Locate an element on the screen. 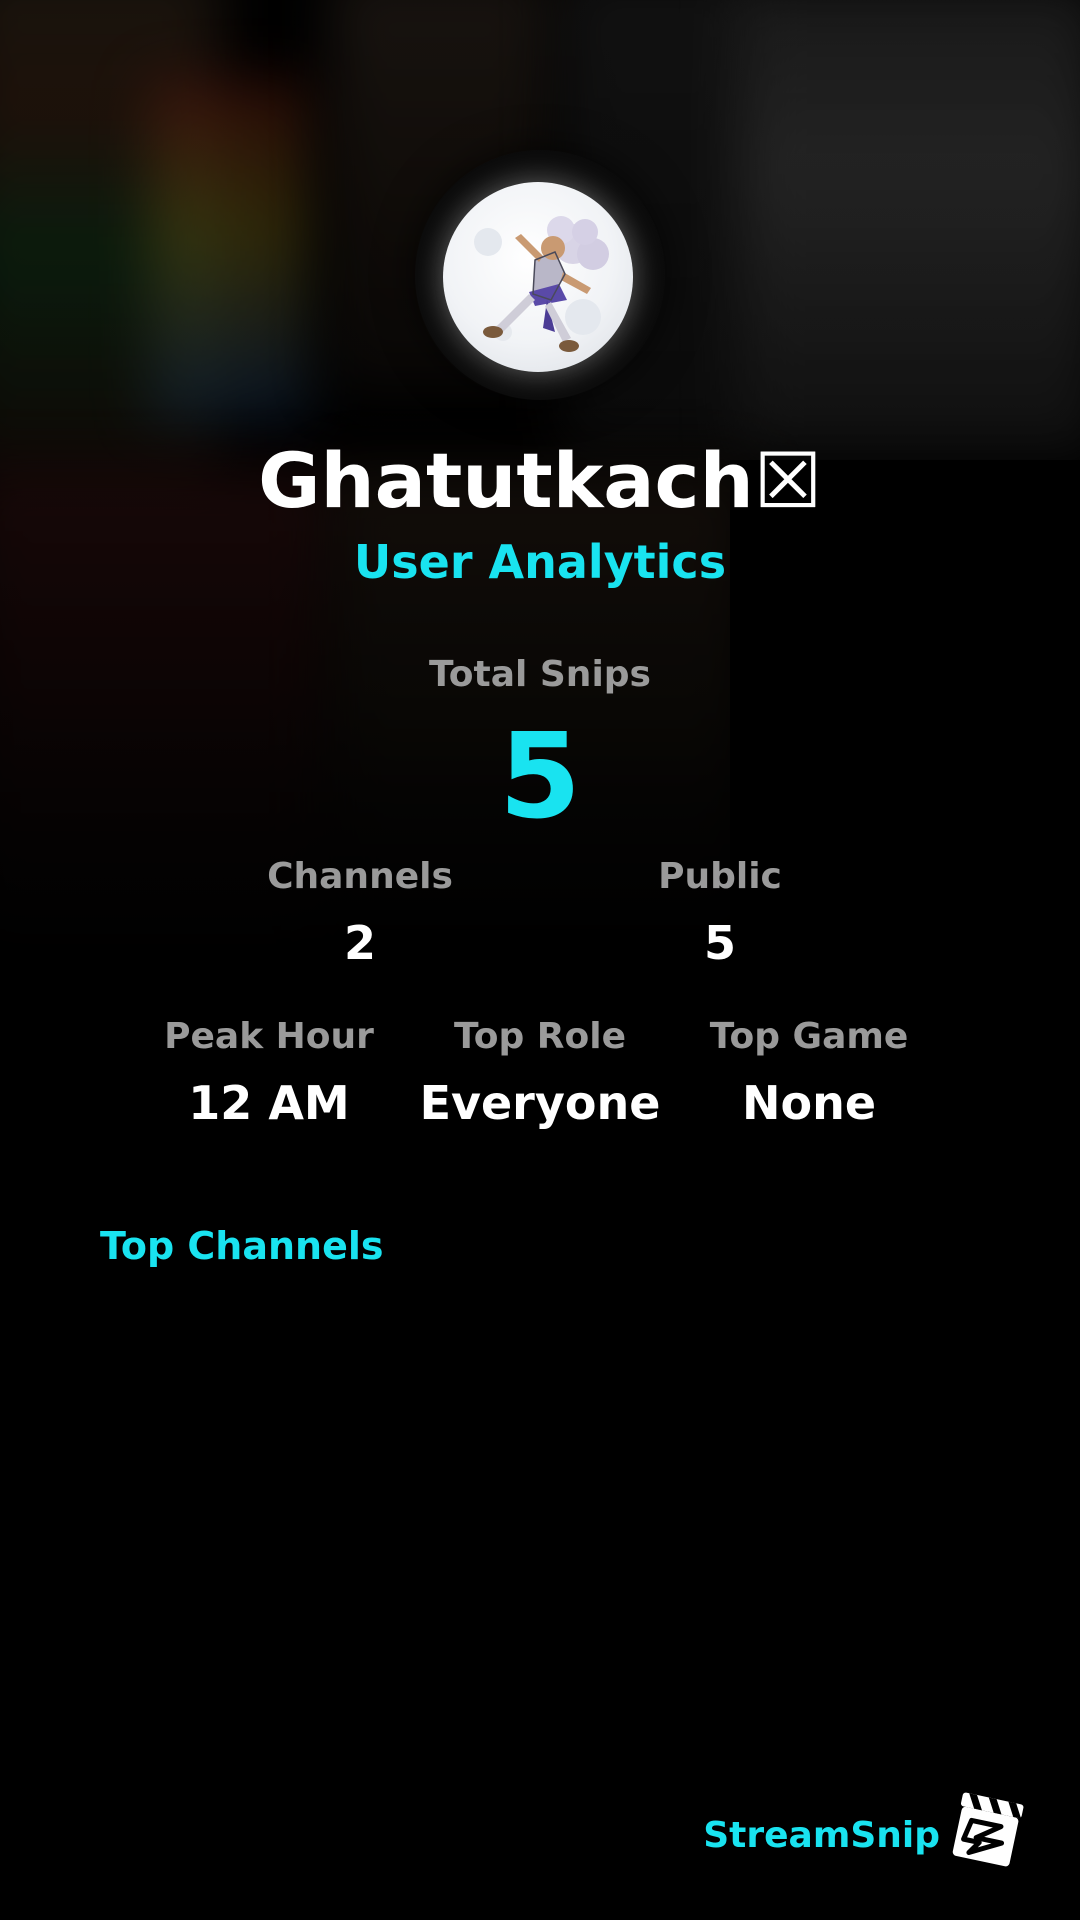  stat-label: Public is located at coordinates (720, 876).